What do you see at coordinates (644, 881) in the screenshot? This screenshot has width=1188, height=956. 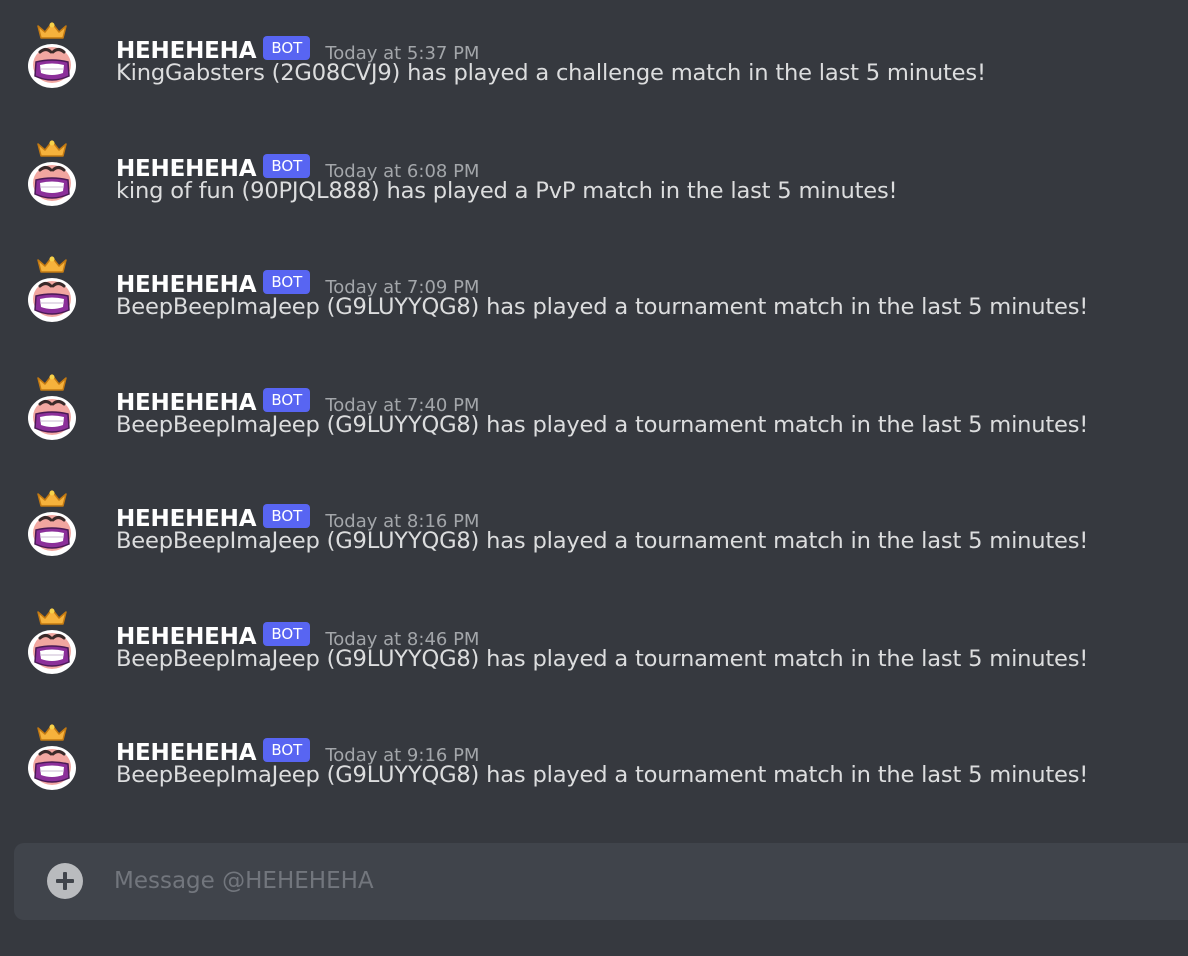 I see `message-input` at bounding box center [644, 881].